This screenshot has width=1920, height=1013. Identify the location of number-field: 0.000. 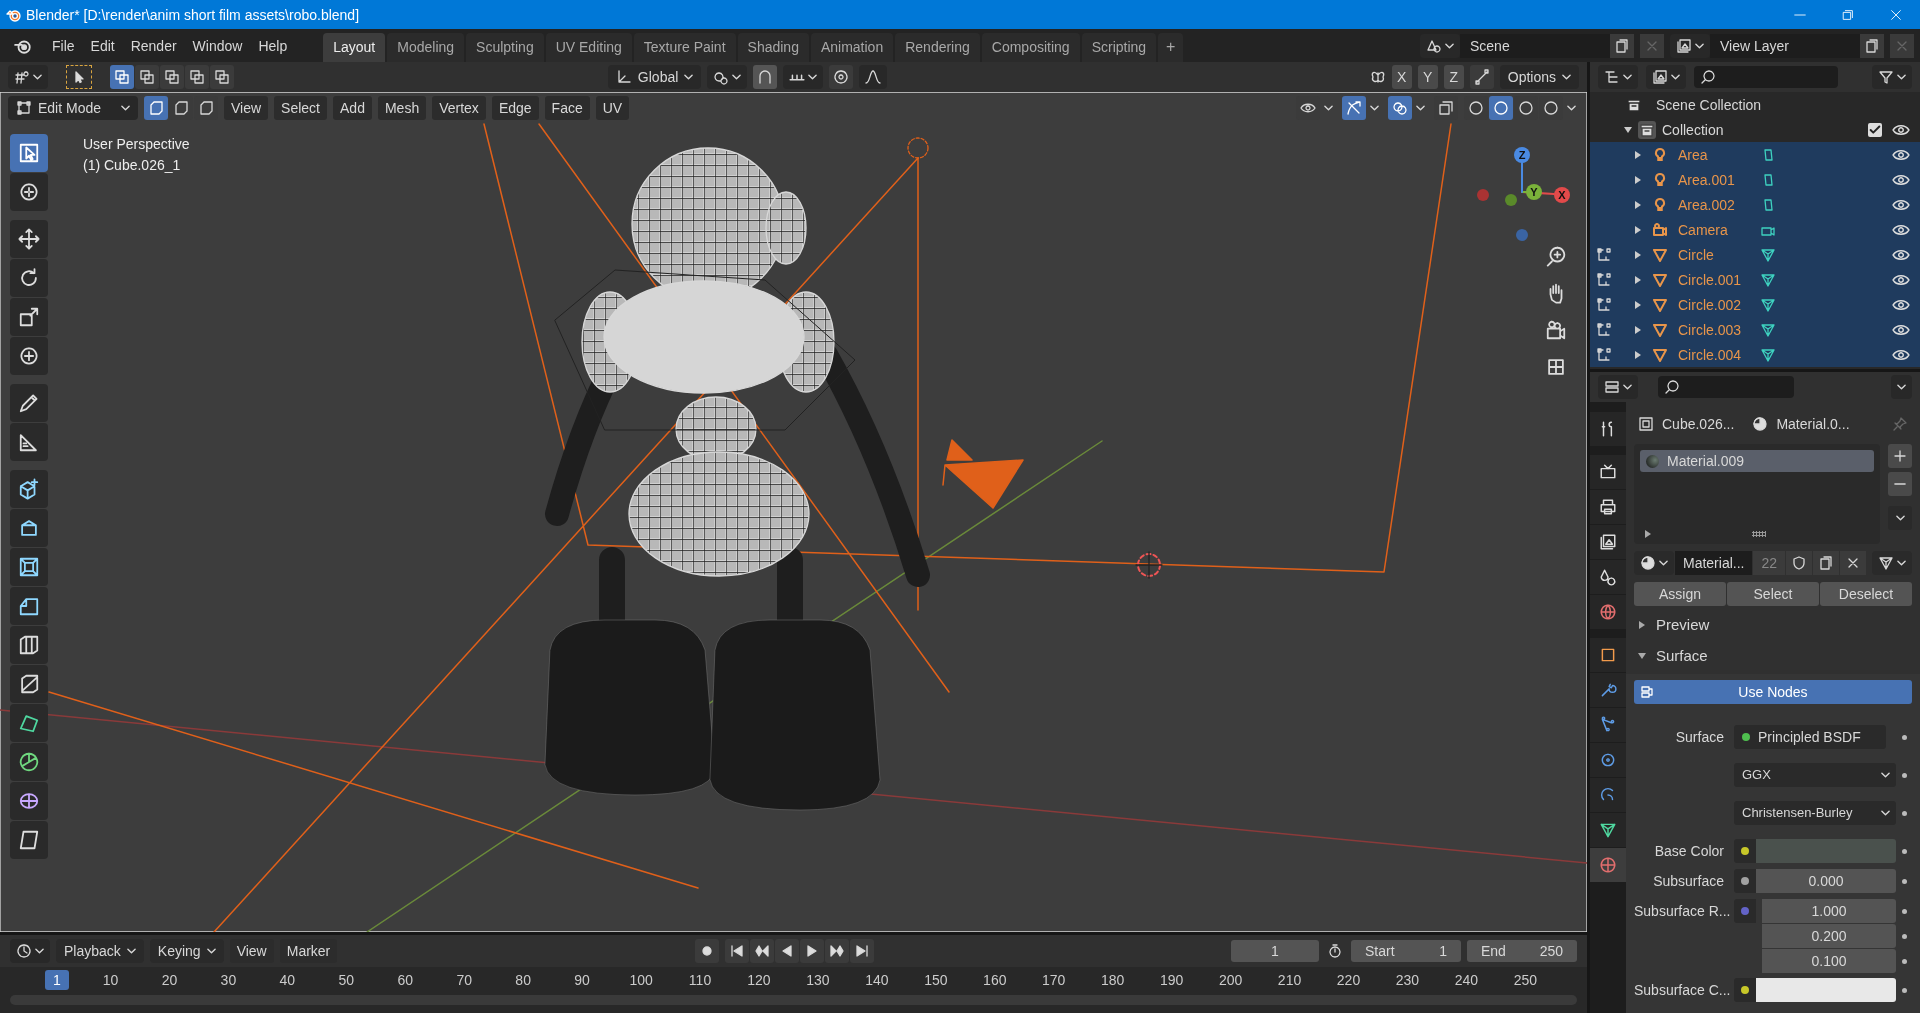
(1826, 881).